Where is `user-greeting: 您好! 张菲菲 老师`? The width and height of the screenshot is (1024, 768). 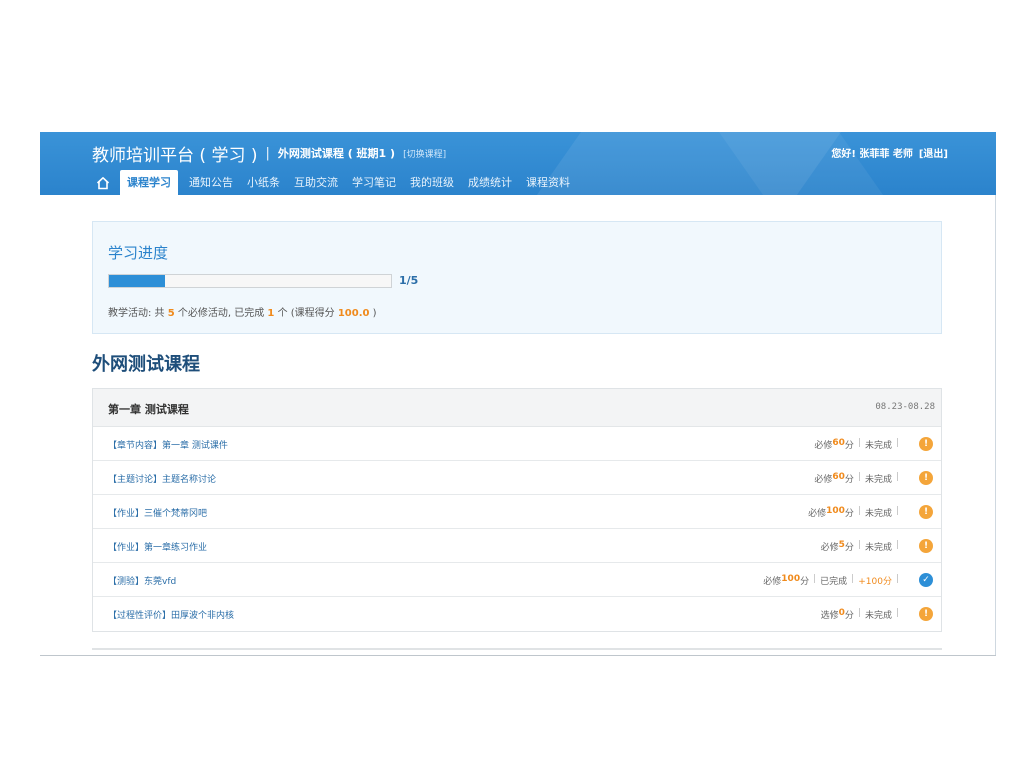
user-greeting: 您好! 张菲菲 老师 is located at coordinates (872, 154).